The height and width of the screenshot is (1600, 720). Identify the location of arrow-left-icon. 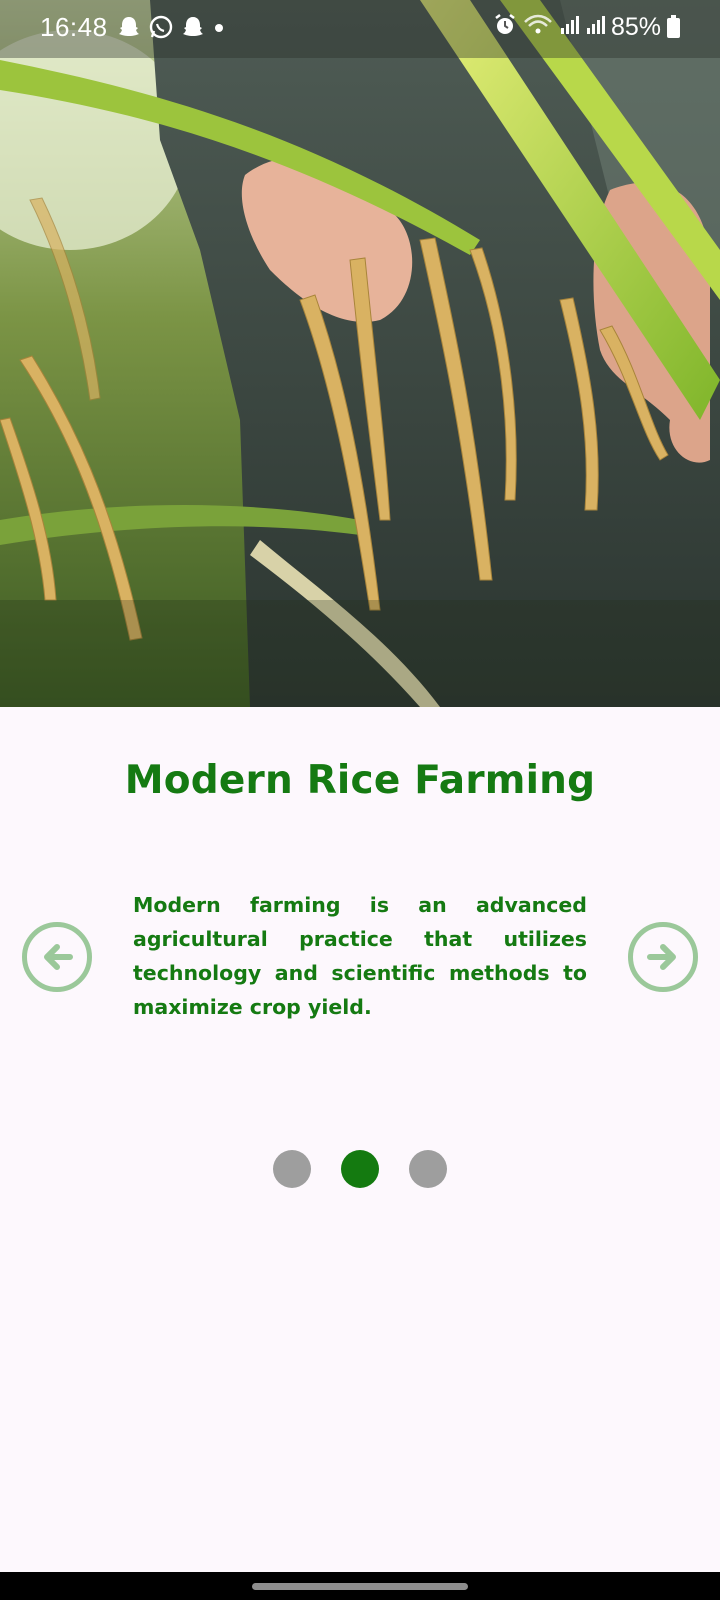
(58, 957).